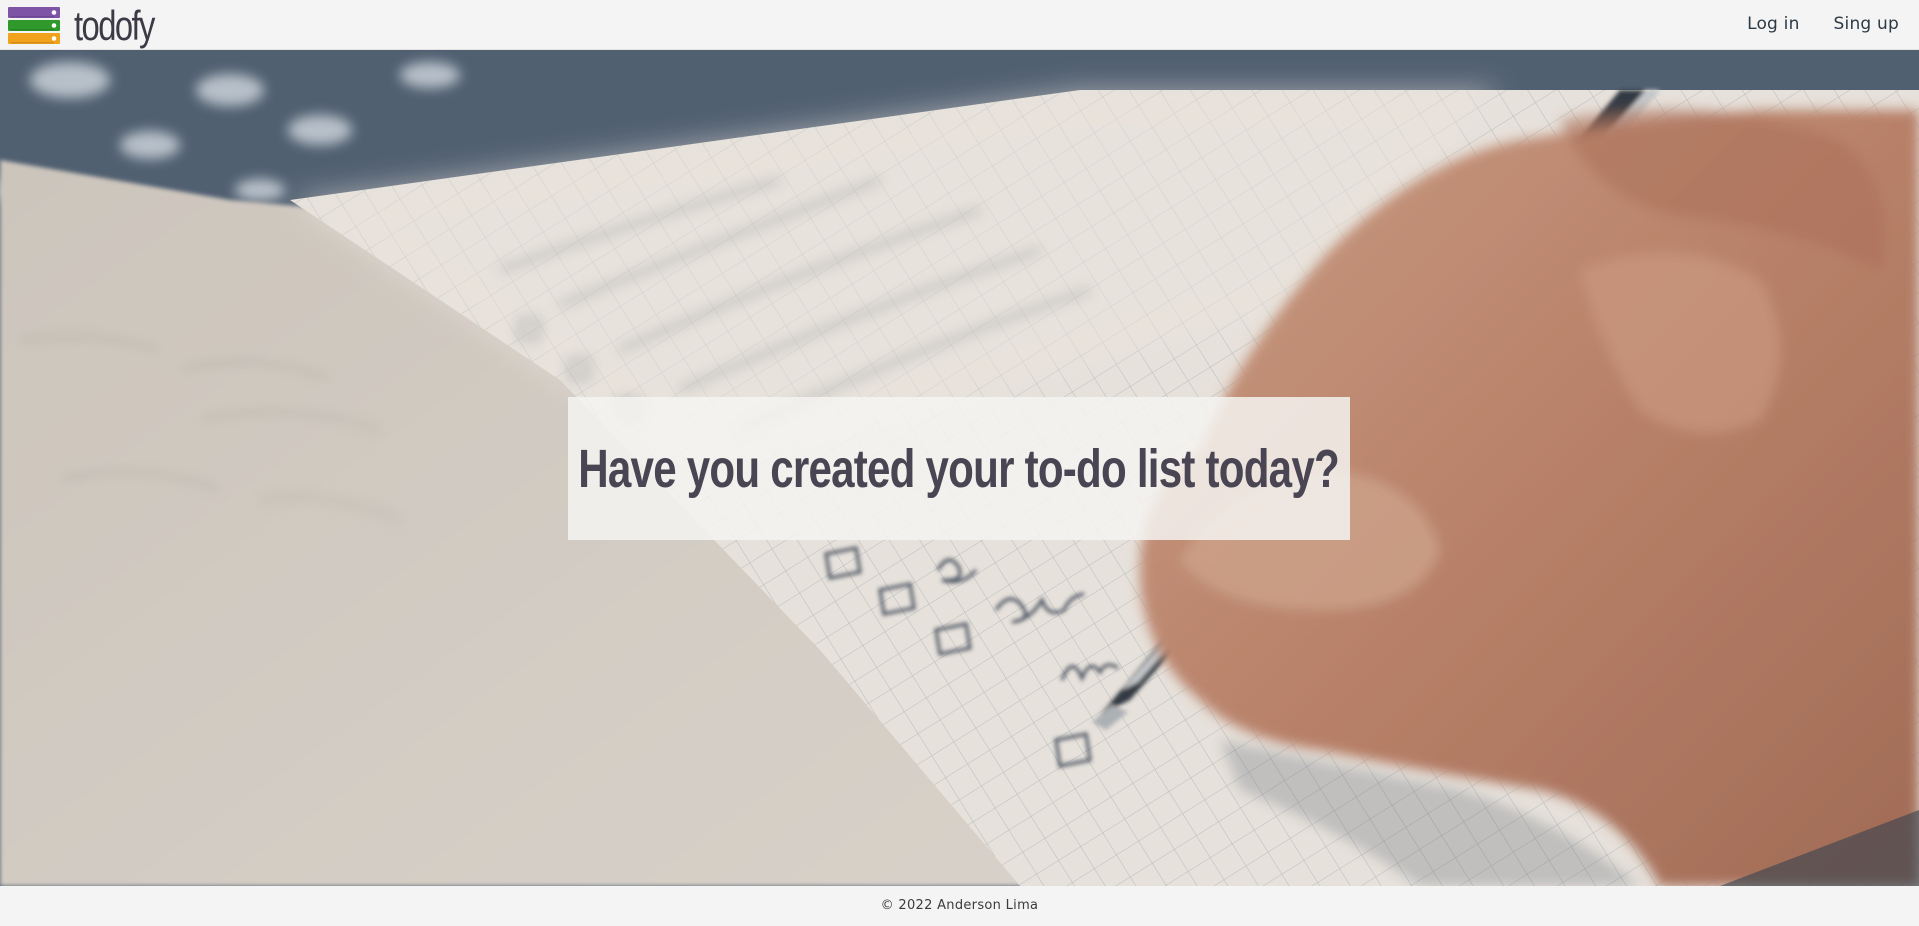 This screenshot has height=926, width=1919. Describe the element at coordinates (1866, 24) in the screenshot. I see `signup-link: Sing up` at that location.